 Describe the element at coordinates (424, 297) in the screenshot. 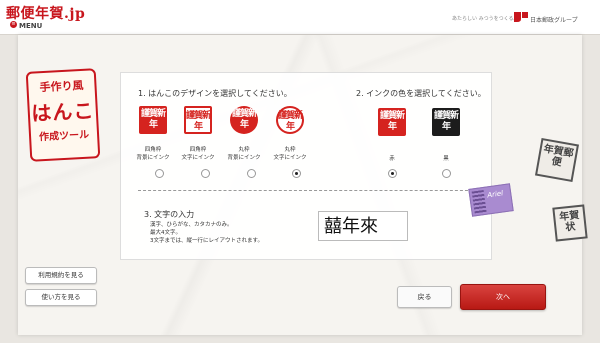

I see `back-button: 戻る` at that location.